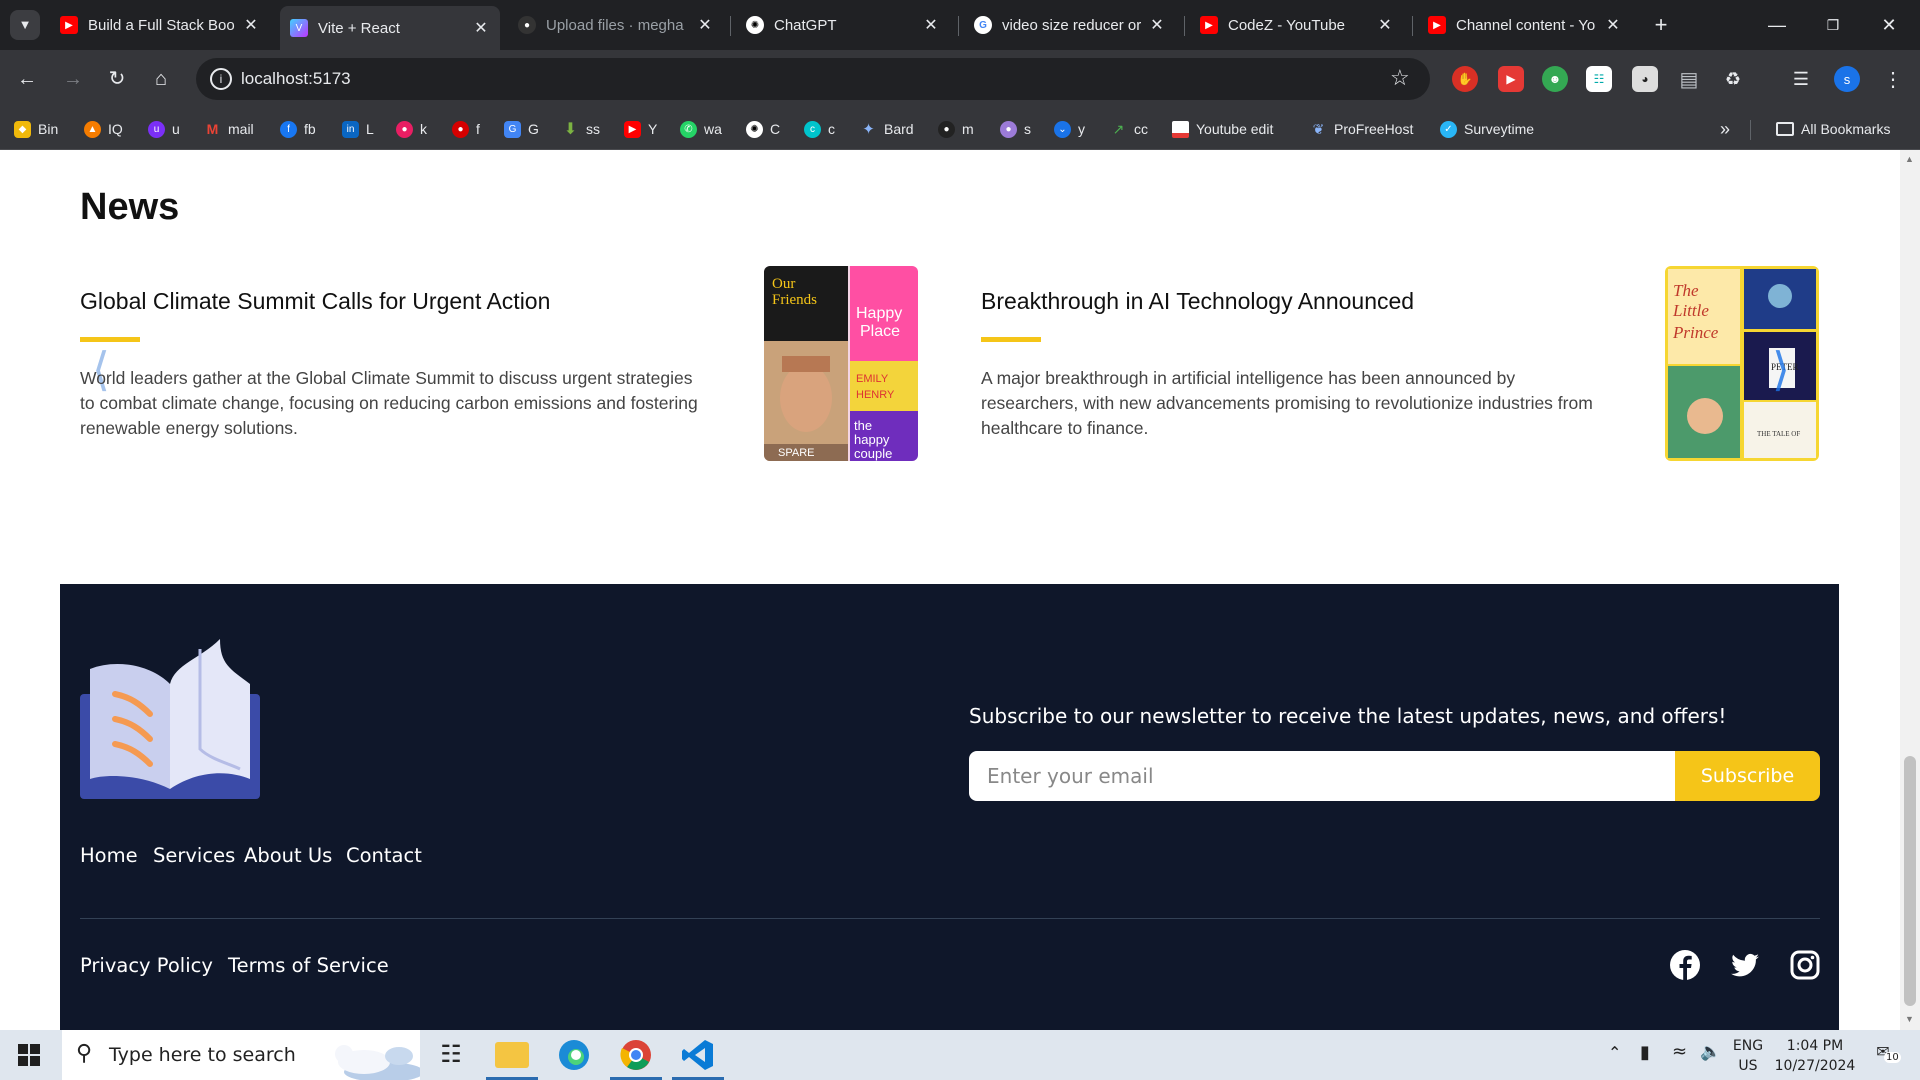 The image size is (1920, 1080). Describe the element at coordinates (1733, 79) in the screenshot. I see `extensions-puzzle-icon: ♻` at that location.